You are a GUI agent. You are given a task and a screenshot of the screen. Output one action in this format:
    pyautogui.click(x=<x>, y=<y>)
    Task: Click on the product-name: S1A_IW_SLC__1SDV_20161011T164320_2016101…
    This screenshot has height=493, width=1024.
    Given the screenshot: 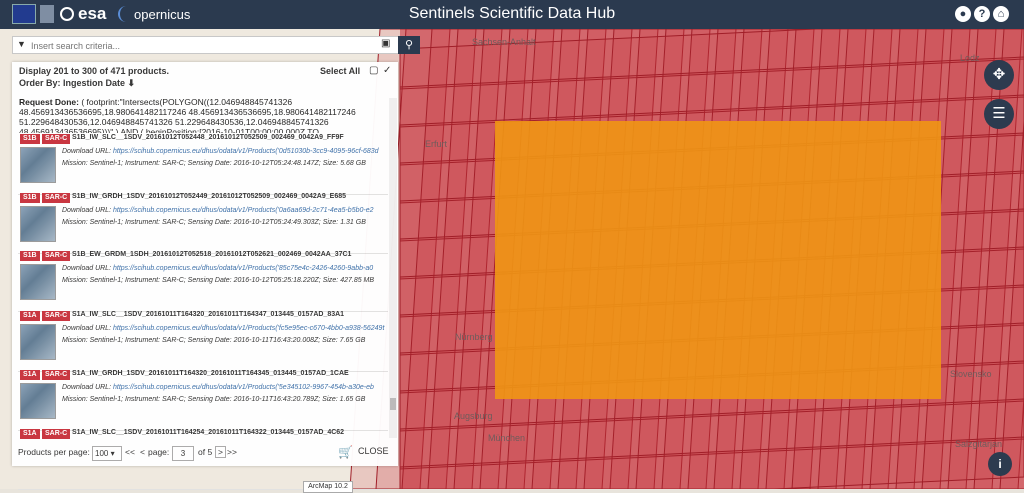 What is the action you would take?
    pyautogui.click(x=208, y=314)
    